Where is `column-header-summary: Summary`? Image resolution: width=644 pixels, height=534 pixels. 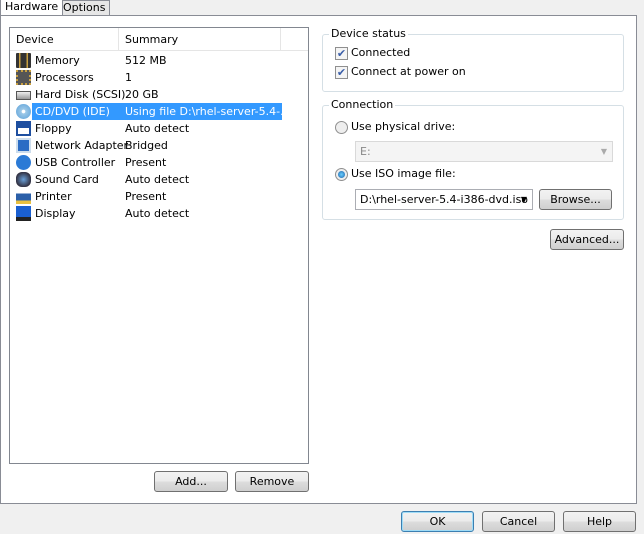 column-header-summary: Summary is located at coordinates (200, 39).